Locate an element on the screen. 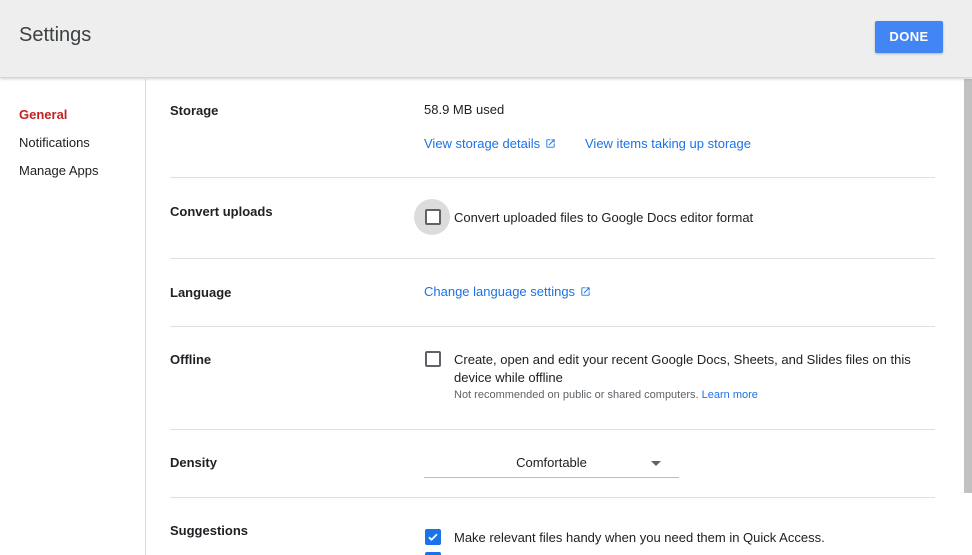 The image size is (972, 555). density-dropdown: Comfortable is located at coordinates (551, 464).